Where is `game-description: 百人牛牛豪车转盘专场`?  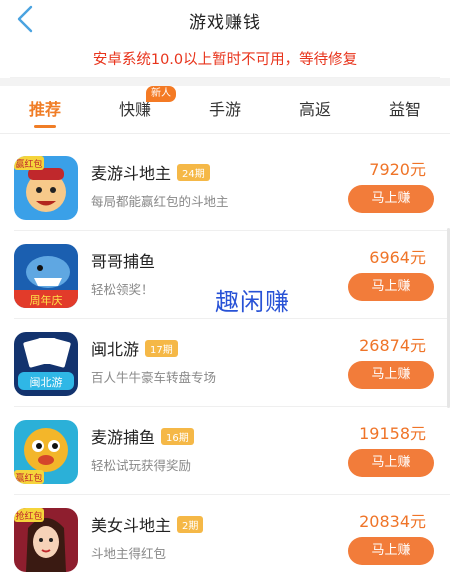
game-description: 百人牛牛豪车转盘专场 is located at coordinates (154, 377).